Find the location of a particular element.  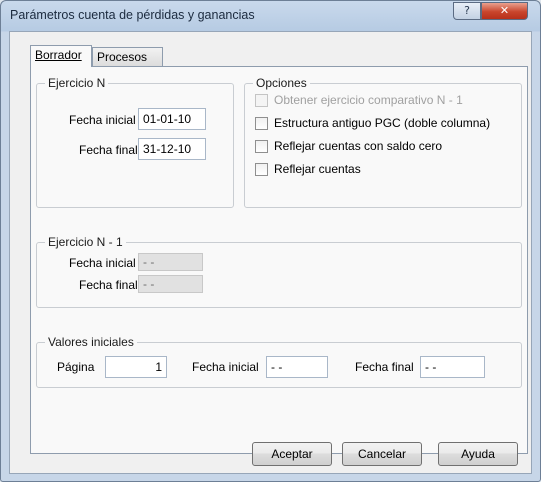

checkbox-saldo-cero-label: Reflejar cuentas con saldo cero is located at coordinates (358, 146).